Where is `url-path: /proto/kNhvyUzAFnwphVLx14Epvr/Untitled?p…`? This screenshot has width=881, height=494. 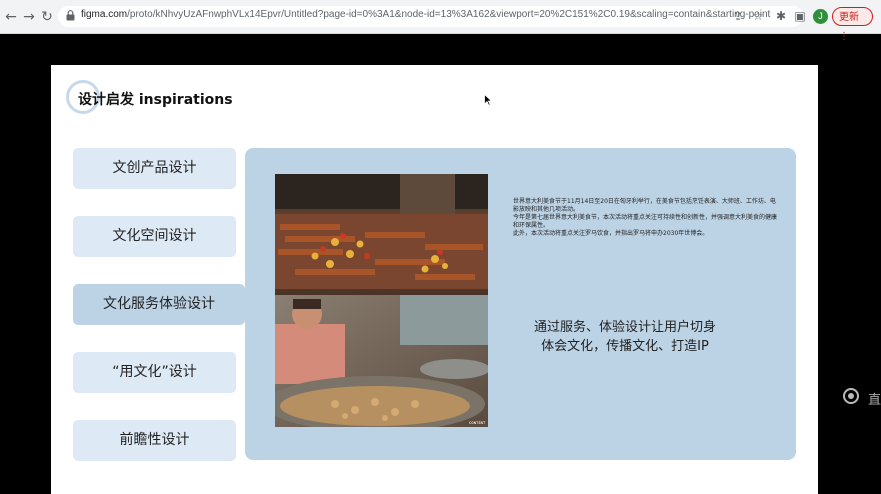
url-path: /proto/kNhvyUzAFnwphVLx14Epvr/Untitled?p… is located at coordinates (449, 14).